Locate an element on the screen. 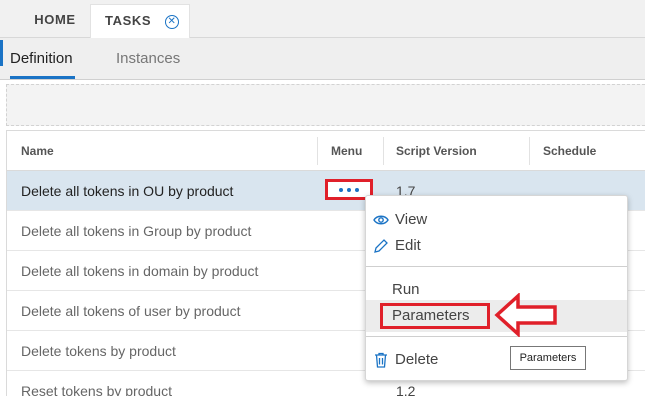  row-name: Delete all tokens of user by product is located at coordinates (131, 311).